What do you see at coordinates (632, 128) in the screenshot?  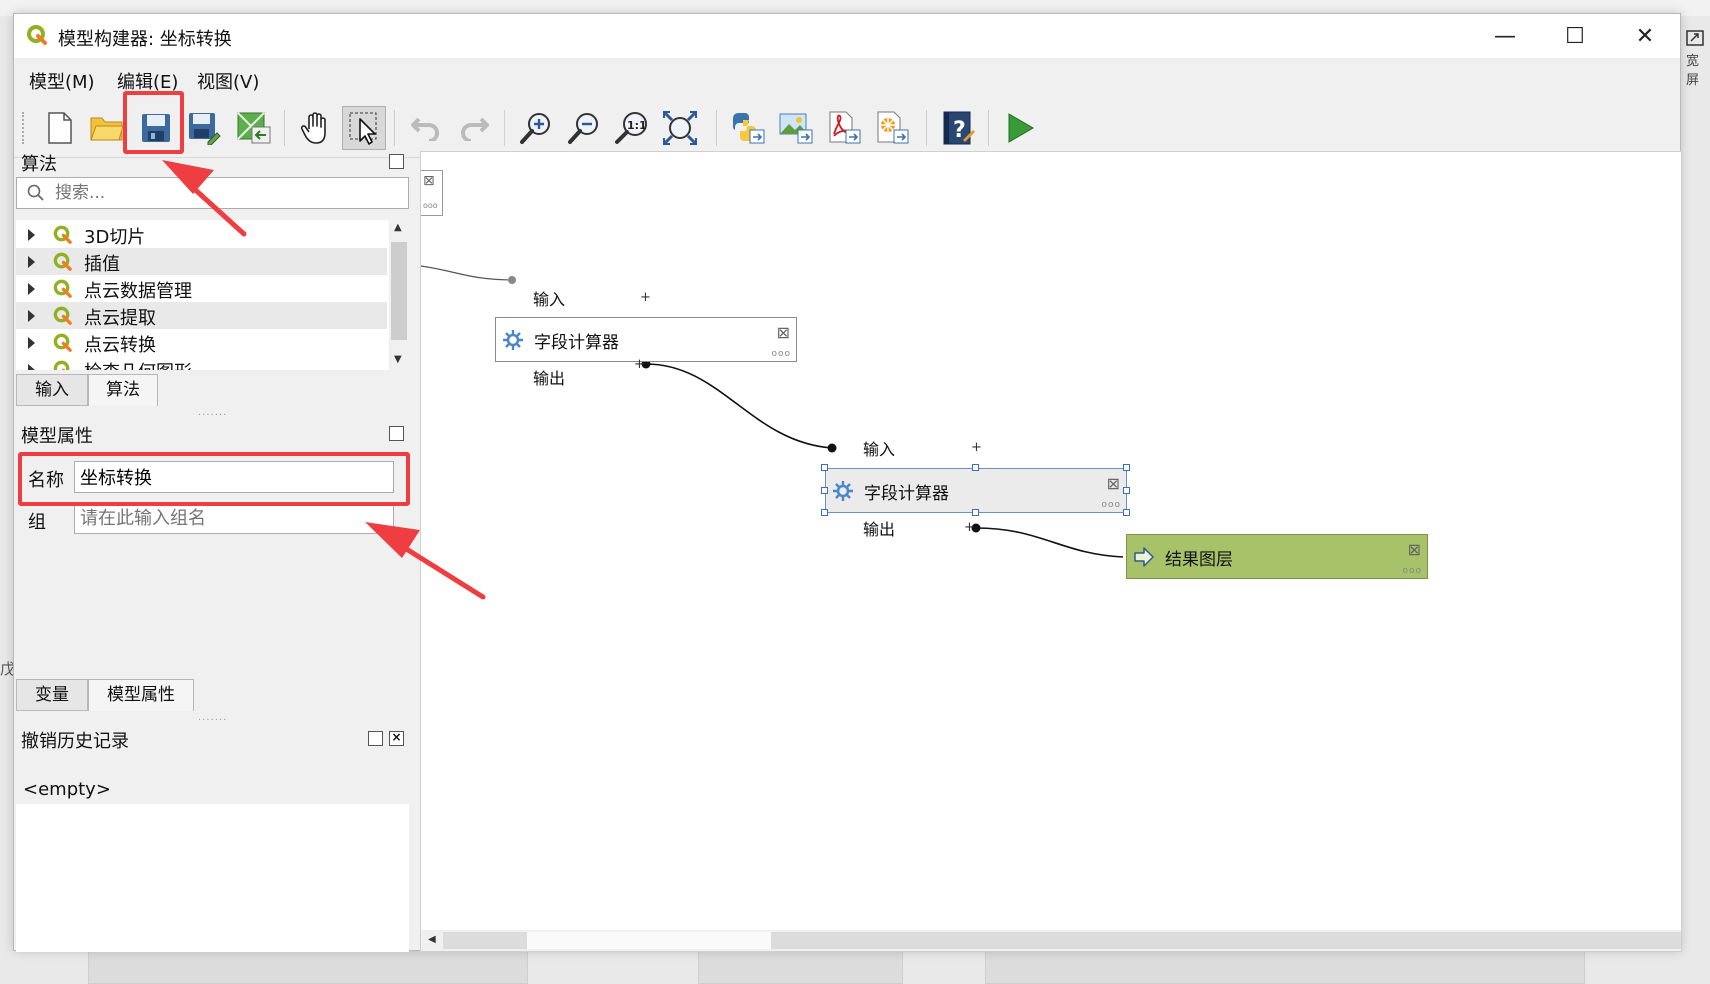 I see `zoom-actual-size-button: 1:1` at bounding box center [632, 128].